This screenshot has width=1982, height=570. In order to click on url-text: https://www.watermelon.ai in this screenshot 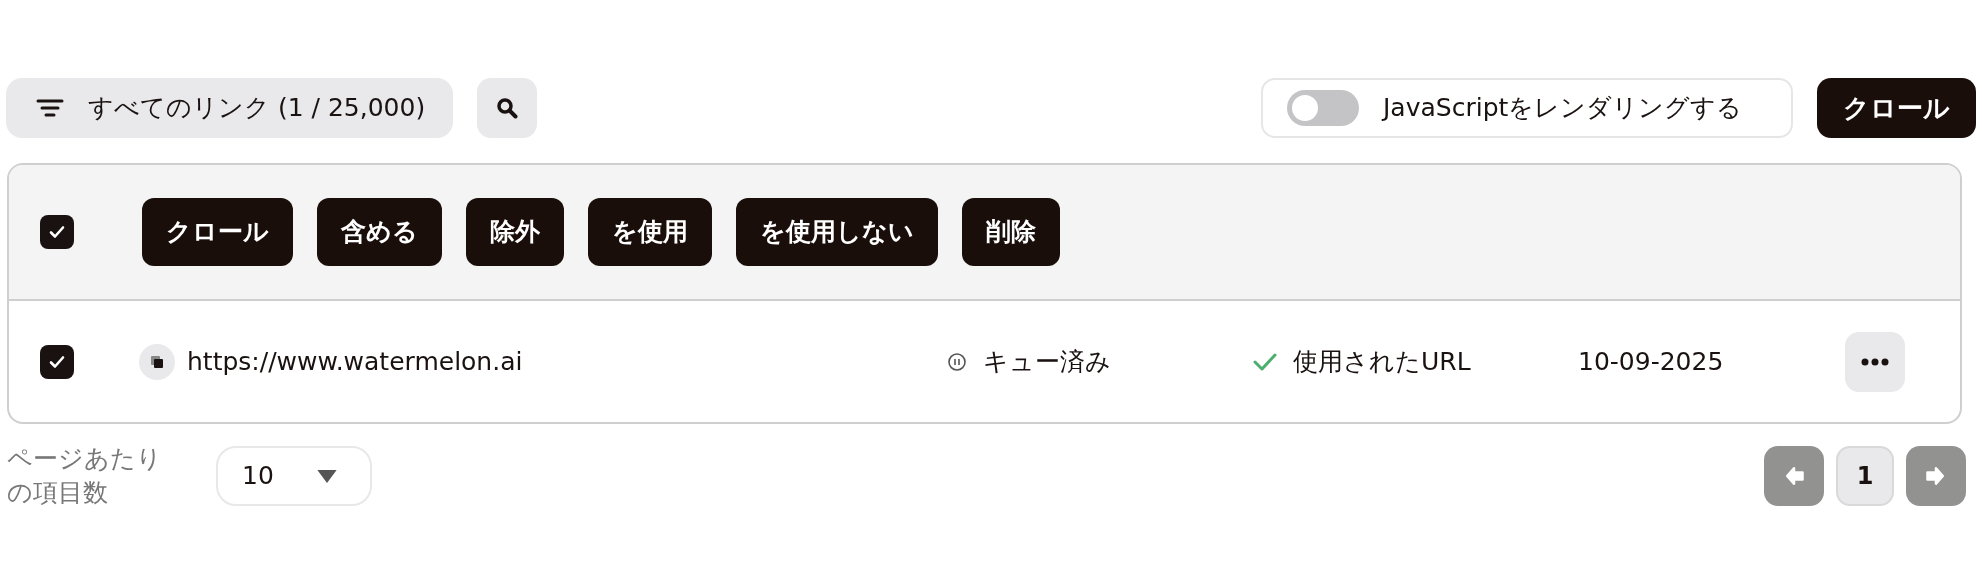, I will do `click(355, 361)`.